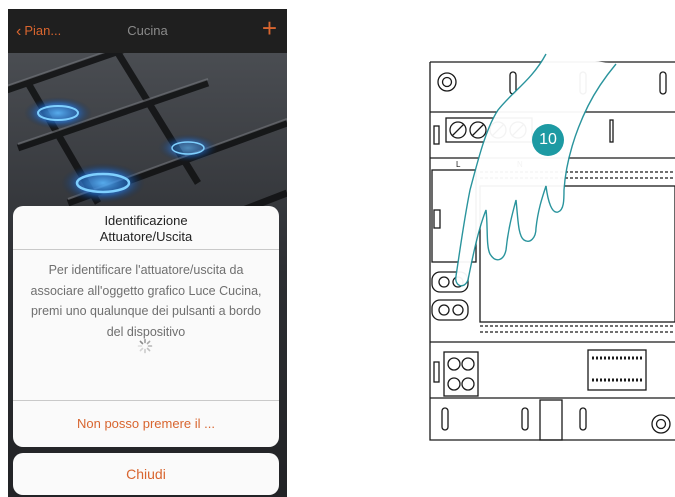 Image resolution: width=675 pixels, height=497 pixels. What do you see at coordinates (145, 346) in the screenshot?
I see `spinner-icon` at bounding box center [145, 346].